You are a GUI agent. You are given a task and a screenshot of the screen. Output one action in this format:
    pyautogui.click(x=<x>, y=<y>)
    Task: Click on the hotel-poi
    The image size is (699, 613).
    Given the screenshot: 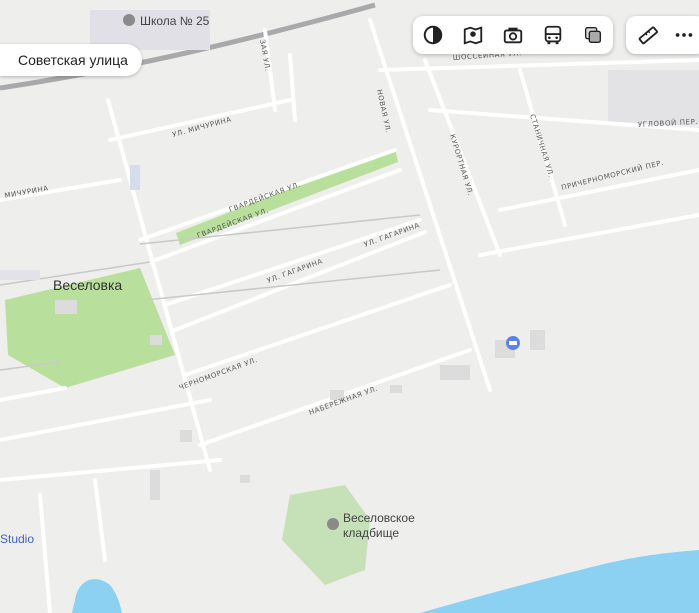 What is the action you would take?
    pyautogui.click(x=513, y=343)
    